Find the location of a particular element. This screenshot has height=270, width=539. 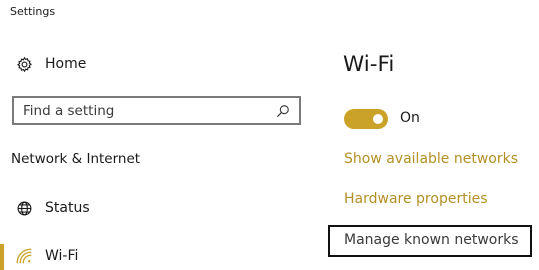

sidebar-item-status-label: Status is located at coordinates (67, 208).